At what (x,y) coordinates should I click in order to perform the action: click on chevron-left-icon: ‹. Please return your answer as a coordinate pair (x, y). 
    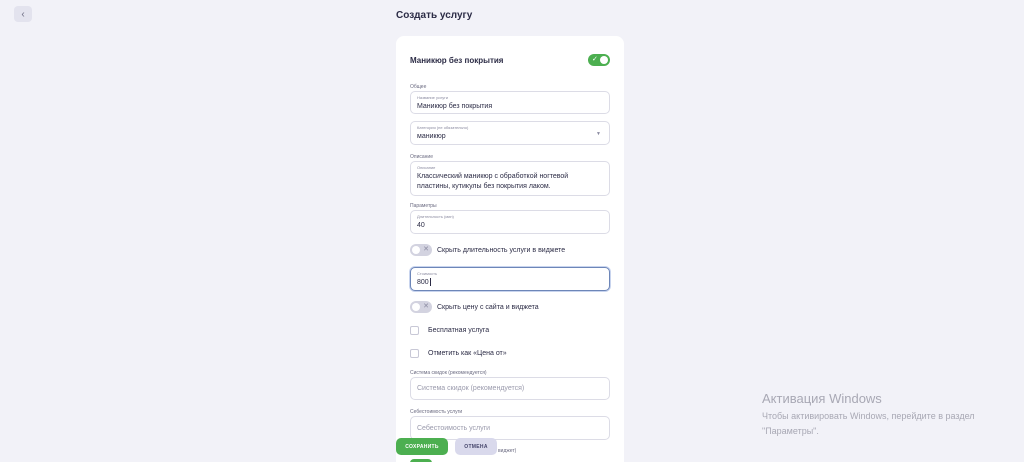
    Looking at the image, I should click on (23, 14).